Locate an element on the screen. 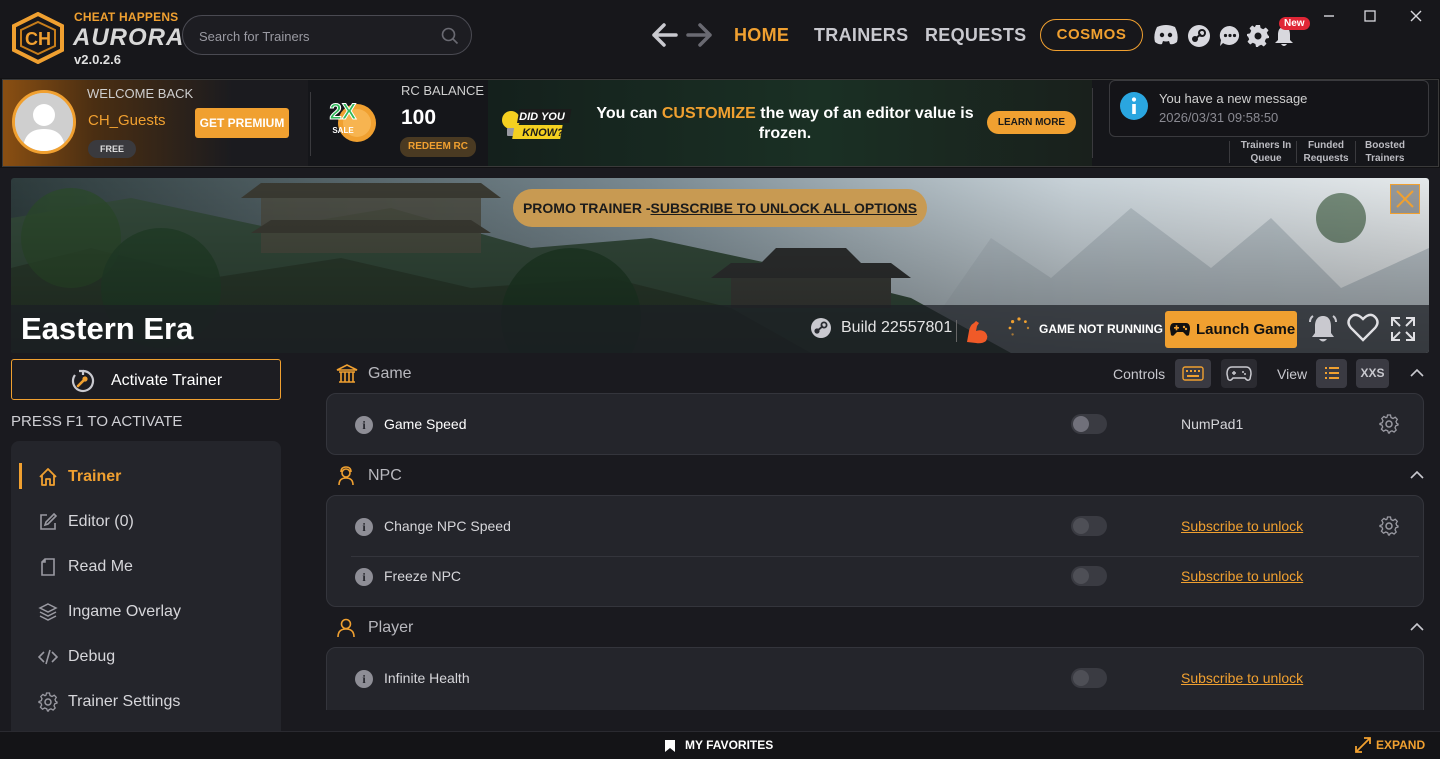 This screenshot has width=1440, height=759. compact-view-button: XXS is located at coordinates (1372, 373).